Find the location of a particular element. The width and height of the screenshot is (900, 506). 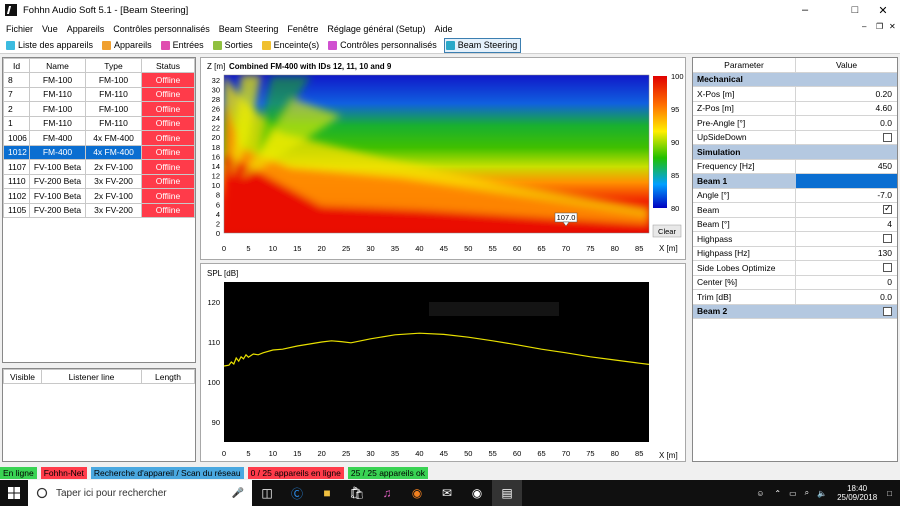

param-value: -7.0 is located at coordinates (846, 196).